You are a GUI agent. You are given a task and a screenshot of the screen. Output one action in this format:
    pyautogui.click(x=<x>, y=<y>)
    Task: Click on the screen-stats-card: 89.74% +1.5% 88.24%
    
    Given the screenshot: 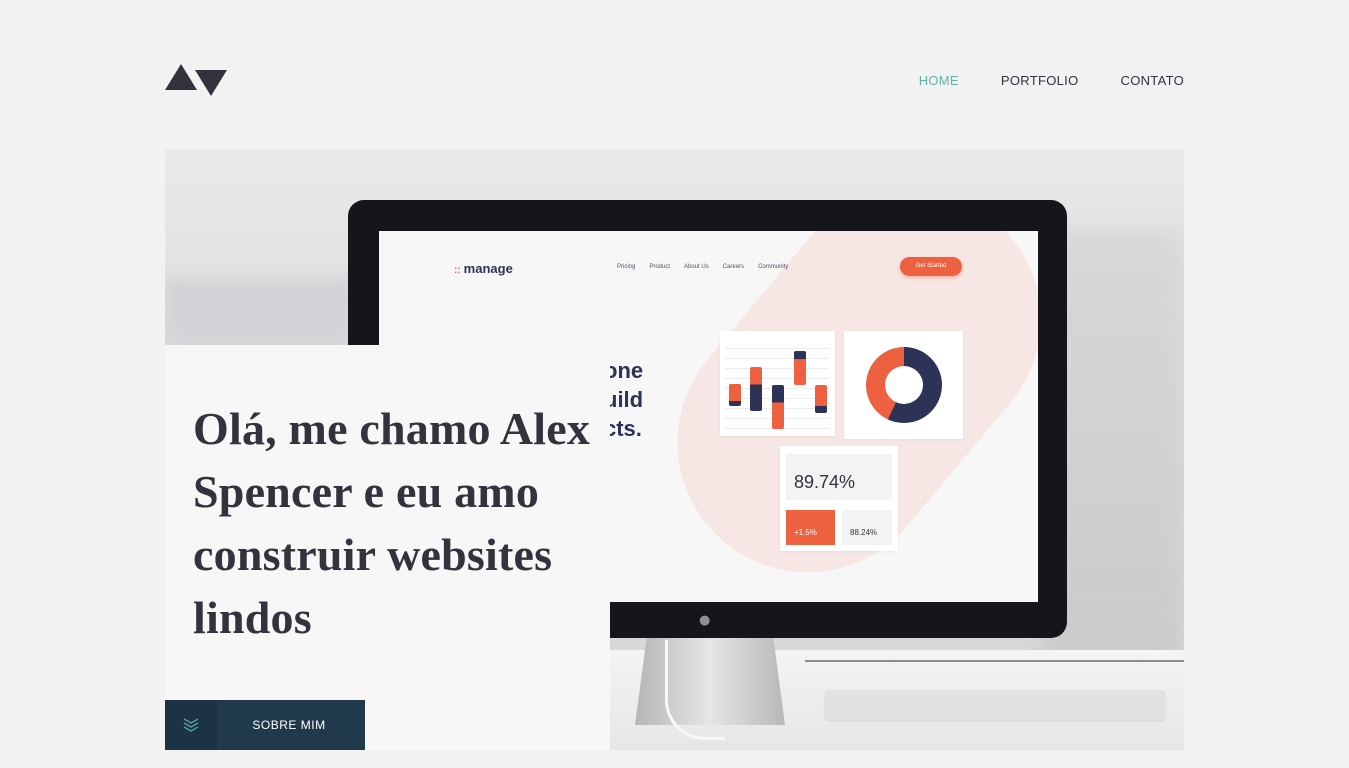 What is the action you would take?
    pyautogui.click(x=839, y=498)
    